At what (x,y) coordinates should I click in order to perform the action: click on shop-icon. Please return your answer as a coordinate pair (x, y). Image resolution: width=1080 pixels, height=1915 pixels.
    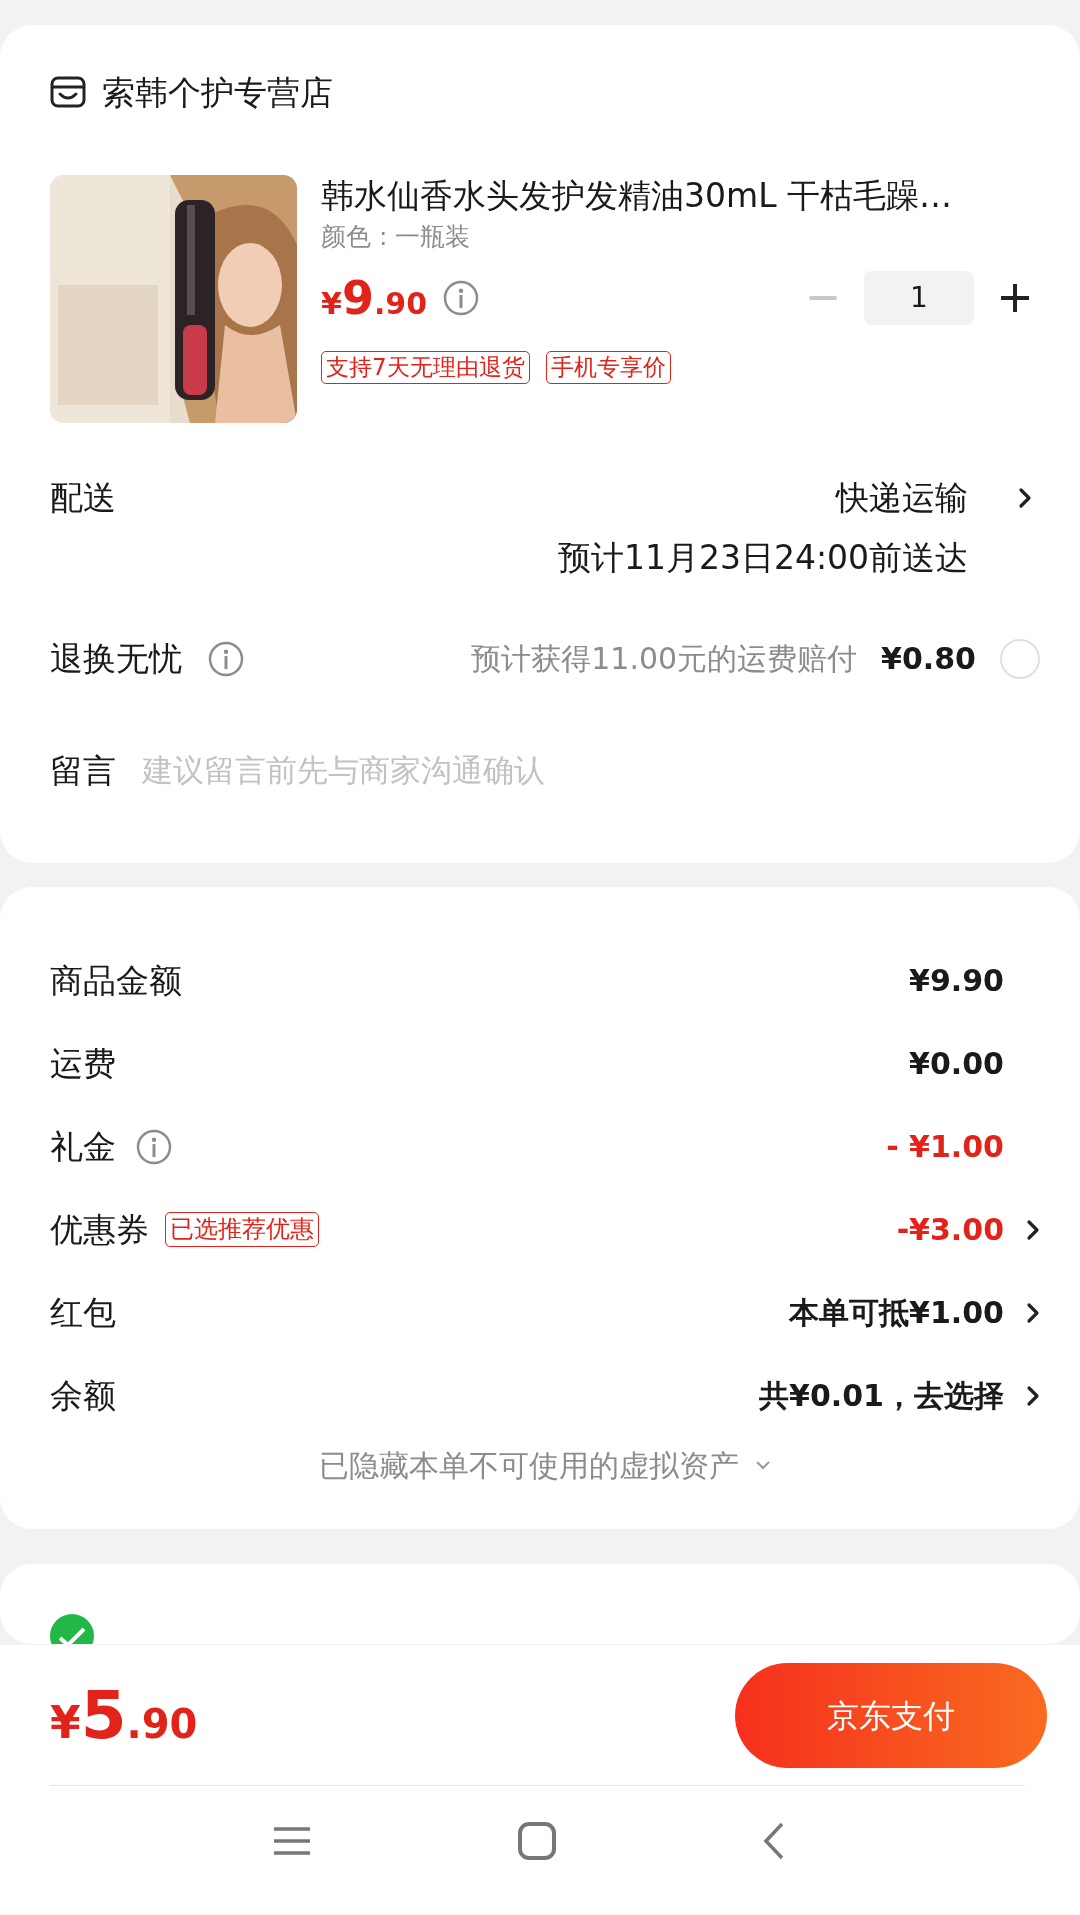
    Looking at the image, I should click on (68, 92).